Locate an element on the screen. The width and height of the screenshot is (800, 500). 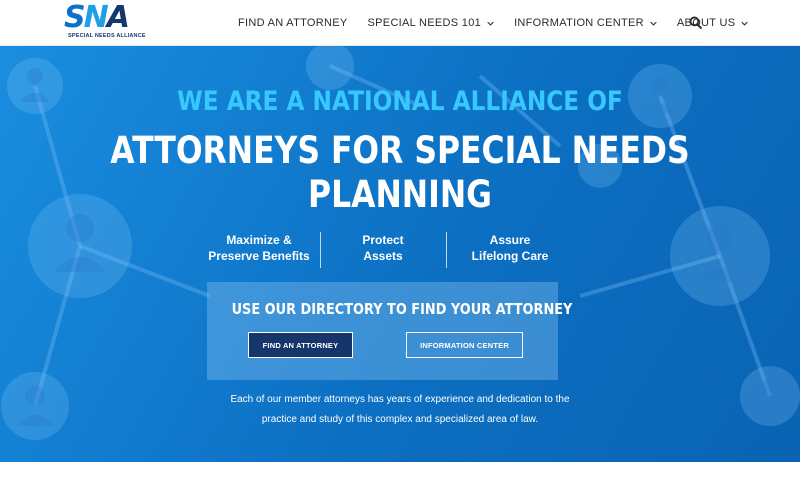
nav-item-special-needs-101: SPECIAL NEEDS 101 is located at coordinates (431, 23).